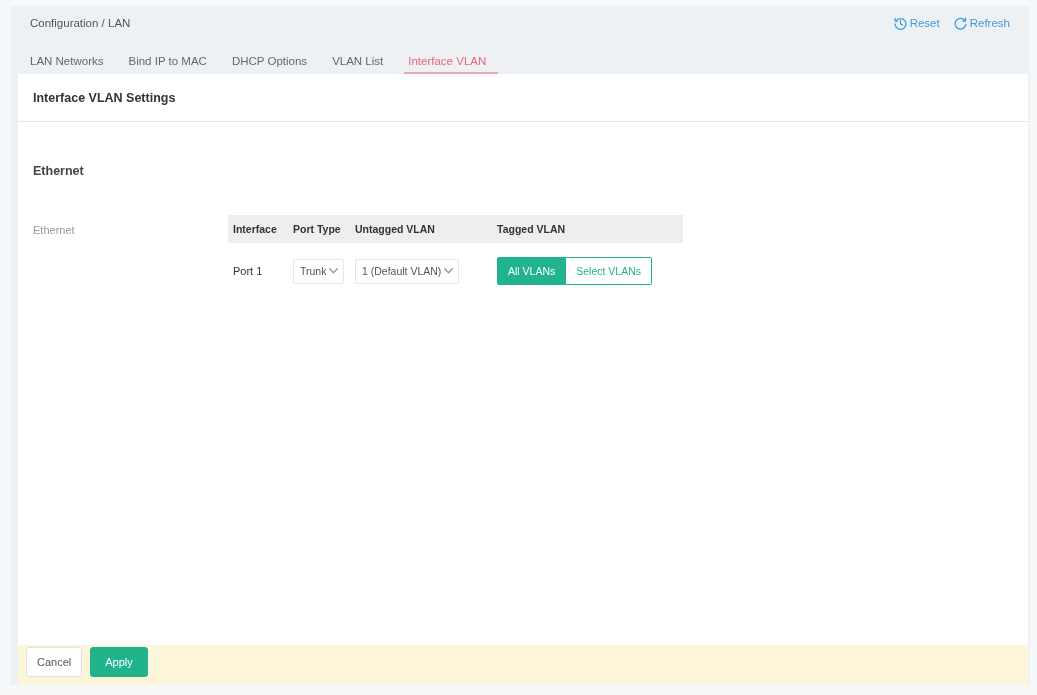 This screenshot has width=1037, height=695. Describe the element at coordinates (255, 229) in the screenshot. I see `column-header: Interface` at that location.